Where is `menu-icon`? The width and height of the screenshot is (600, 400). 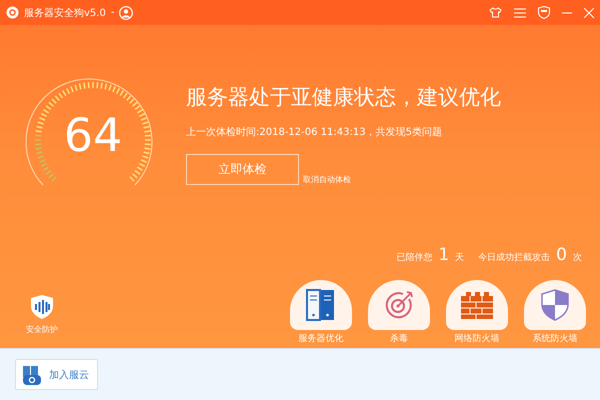
menu-icon is located at coordinates (520, 13).